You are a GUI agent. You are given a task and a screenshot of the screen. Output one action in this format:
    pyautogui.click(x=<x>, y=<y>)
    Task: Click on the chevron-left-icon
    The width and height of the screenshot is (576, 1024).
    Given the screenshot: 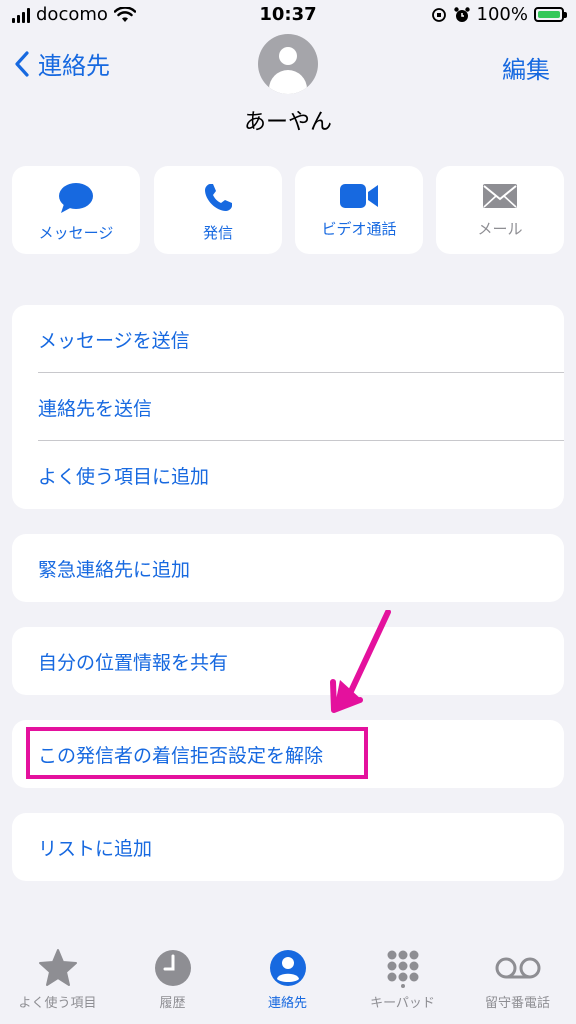 What is the action you would take?
    pyautogui.click(x=22, y=63)
    